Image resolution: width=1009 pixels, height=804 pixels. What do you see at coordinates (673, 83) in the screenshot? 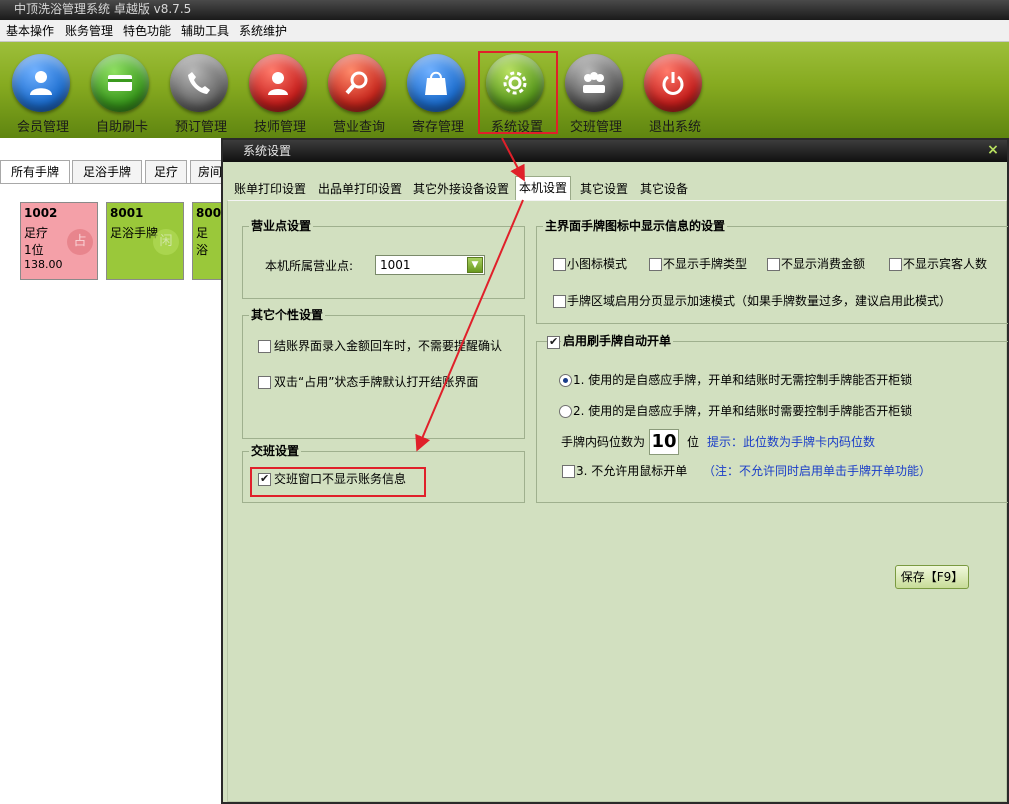
I see `power-icon` at bounding box center [673, 83].